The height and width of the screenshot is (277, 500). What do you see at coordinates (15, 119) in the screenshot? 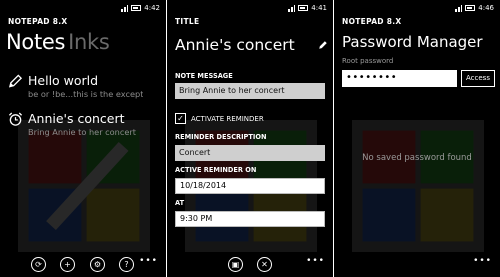
I see `alarm-clock-icon` at bounding box center [15, 119].